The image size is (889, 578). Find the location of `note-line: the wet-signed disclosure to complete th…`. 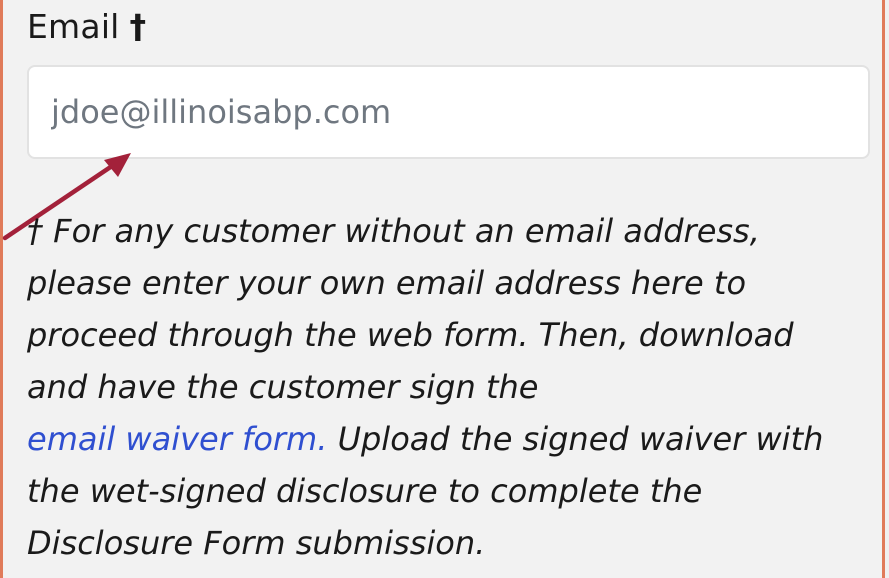

note-line: the wet-signed disclosure to complete th… is located at coordinates (365, 491).